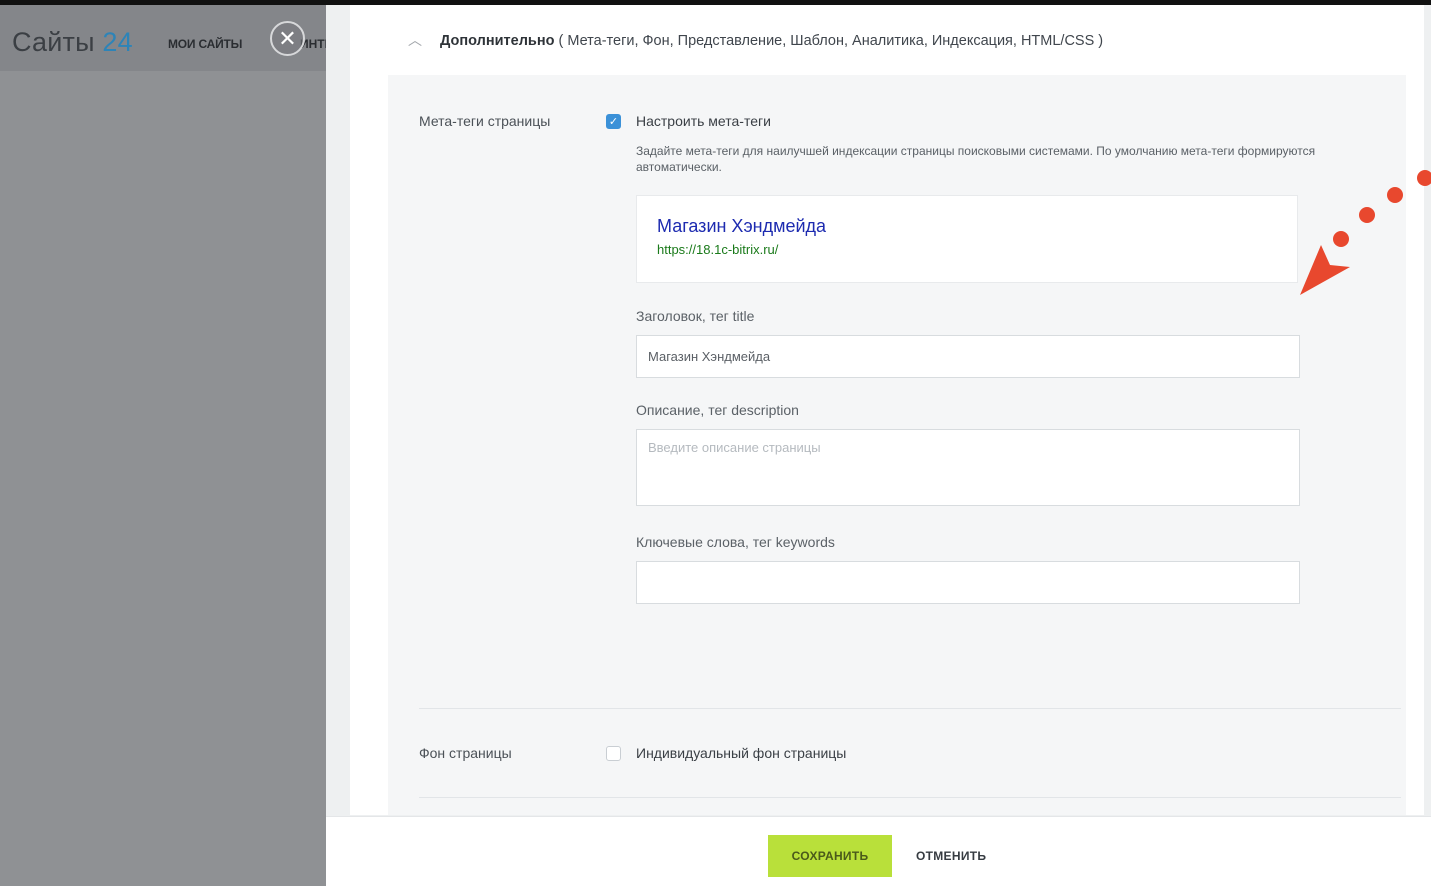 This screenshot has width=1431, height=886. I want to click on meta-tags-checkbox-label: Настроить мета-теги, so click(703, 121).